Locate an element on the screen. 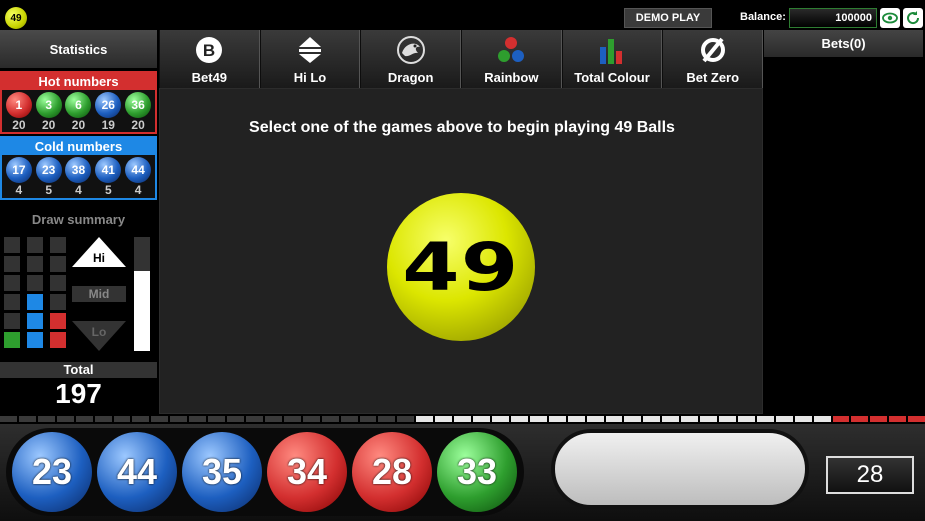  tab-bet49: B Bet49 is located at coordinates (209, 59).